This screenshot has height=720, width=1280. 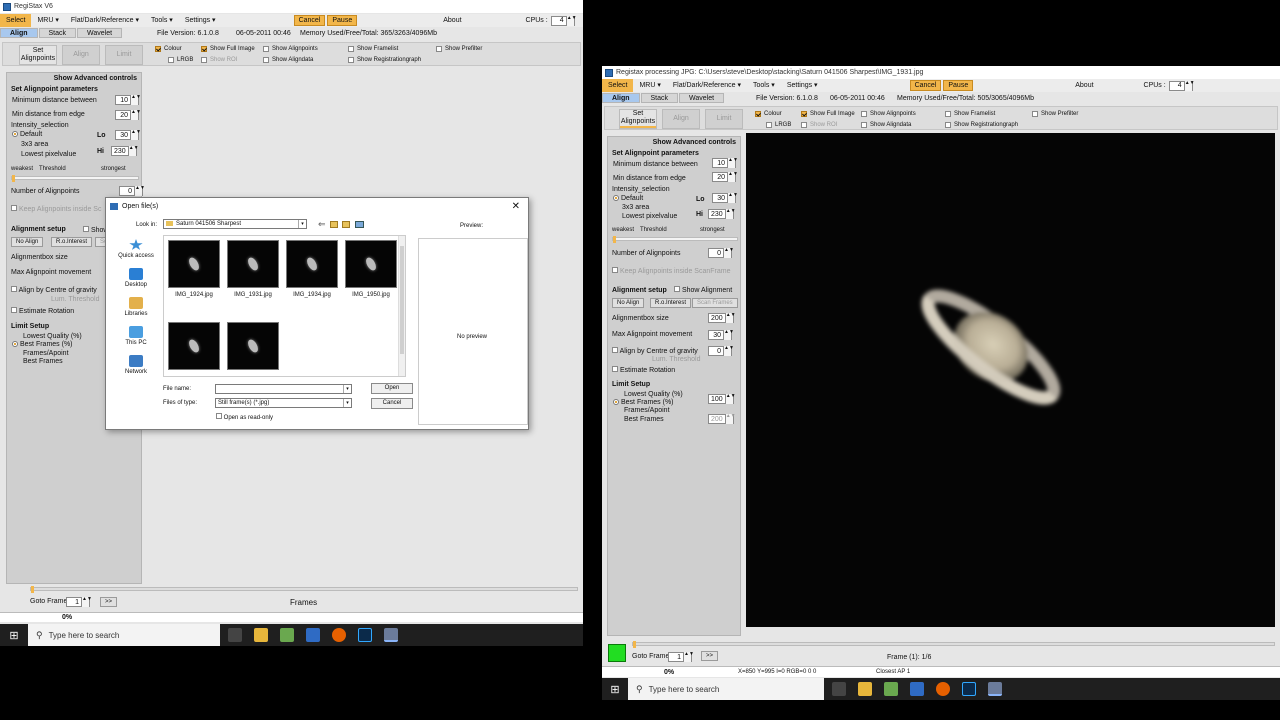 I want to click on place-quick-access: Quick access, so click(x=136, y=249).